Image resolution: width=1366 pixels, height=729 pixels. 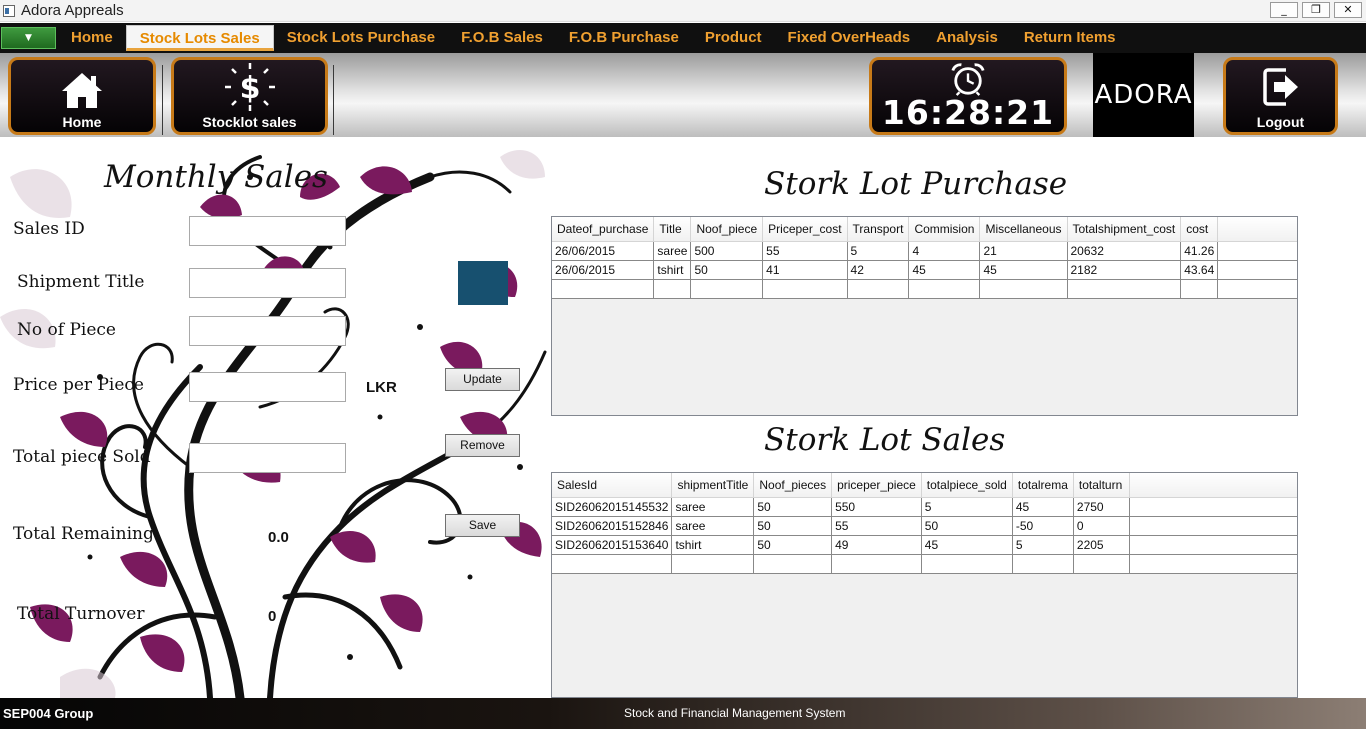 I want to click on col-title: Title, so click(x=672, y=229).